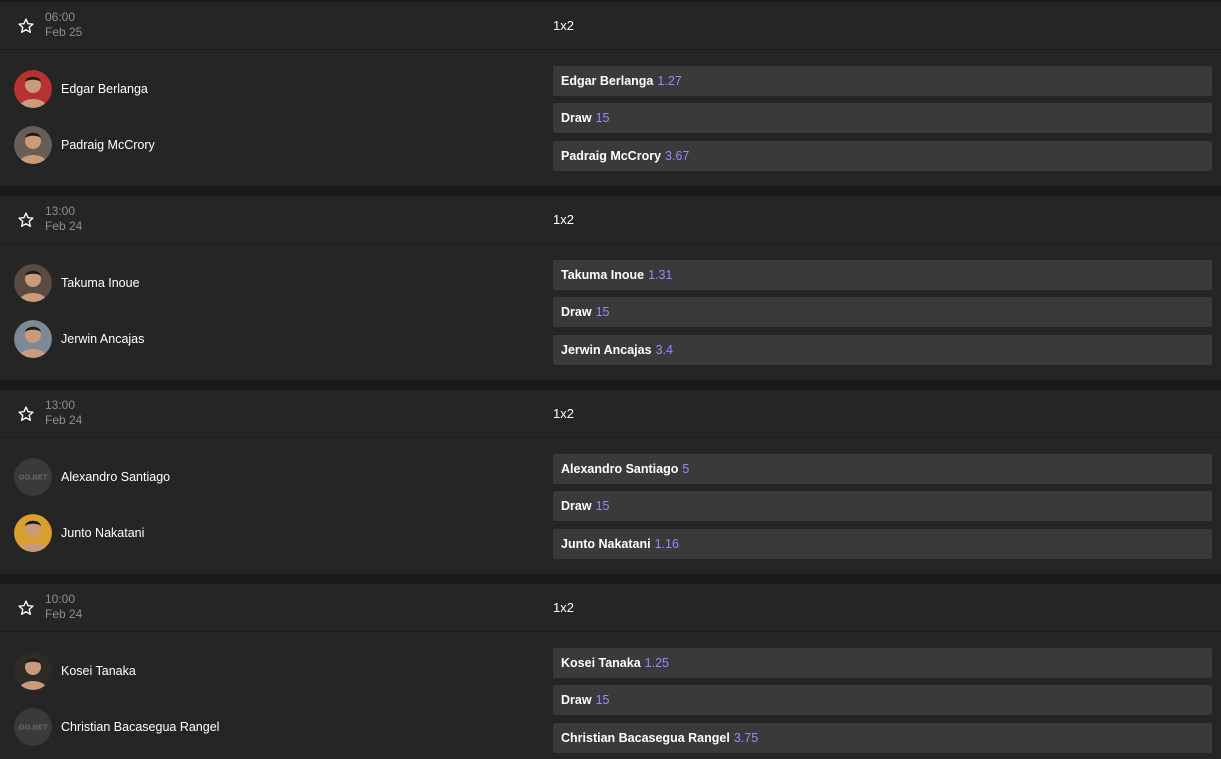  What do you see at coordinates (116, 477) in the screenshot?
I see `competitor-name: Alexandro Santiago` at bounding box center [116, 477].